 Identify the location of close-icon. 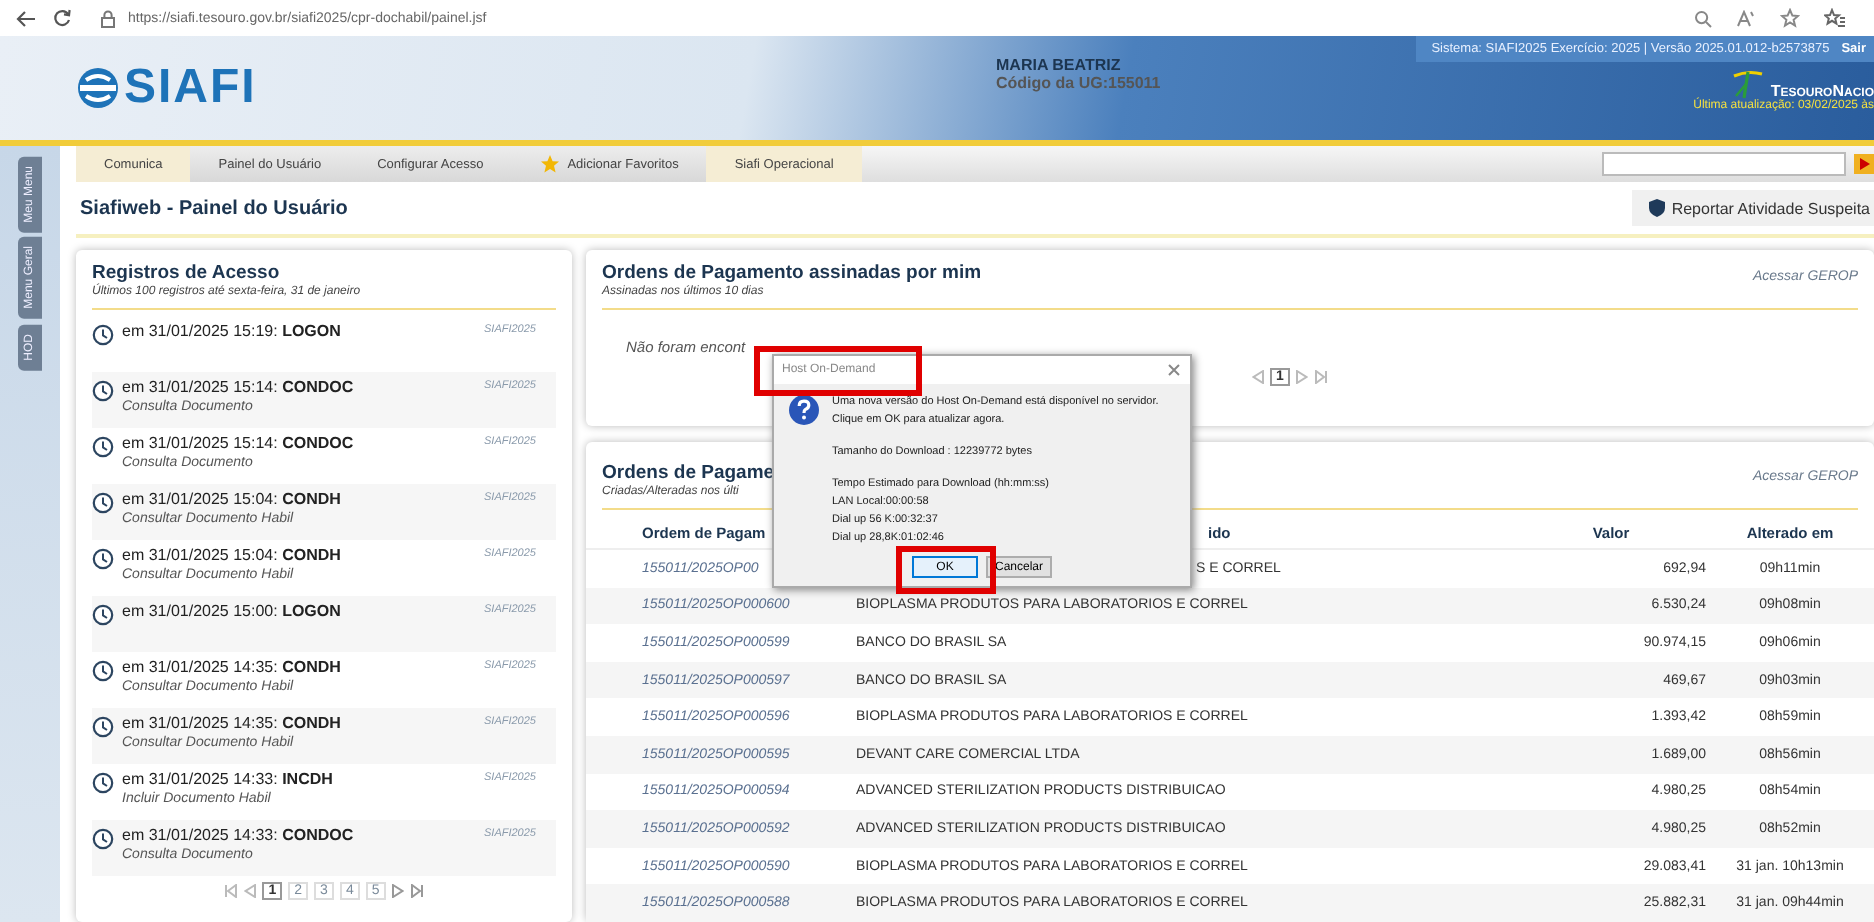
(1174, 370).